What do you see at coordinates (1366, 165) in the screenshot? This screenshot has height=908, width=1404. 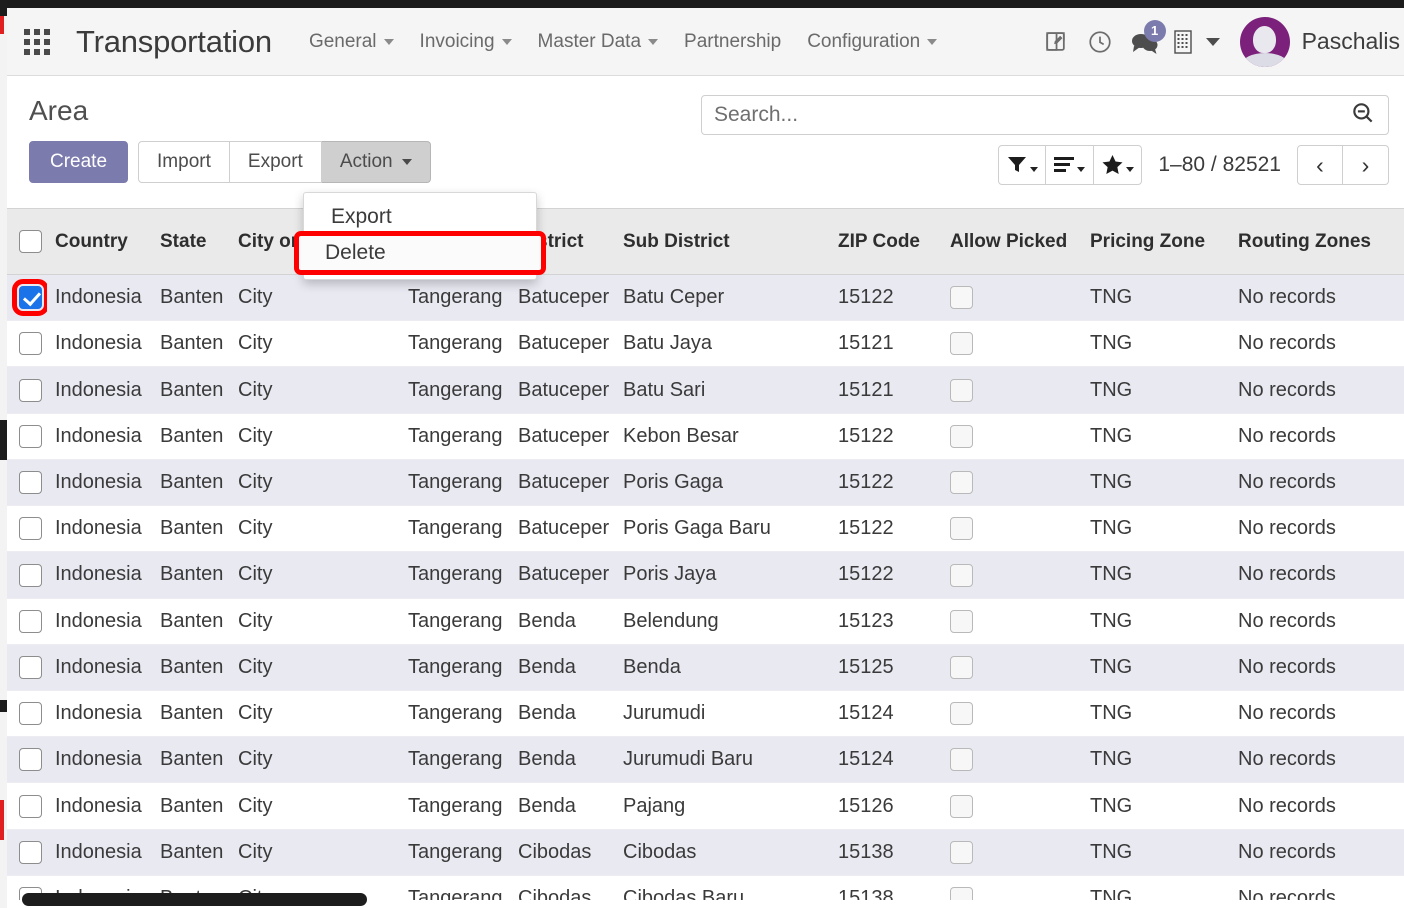 I see `pager-next-button: ›` at bounding box center [1366, 165].